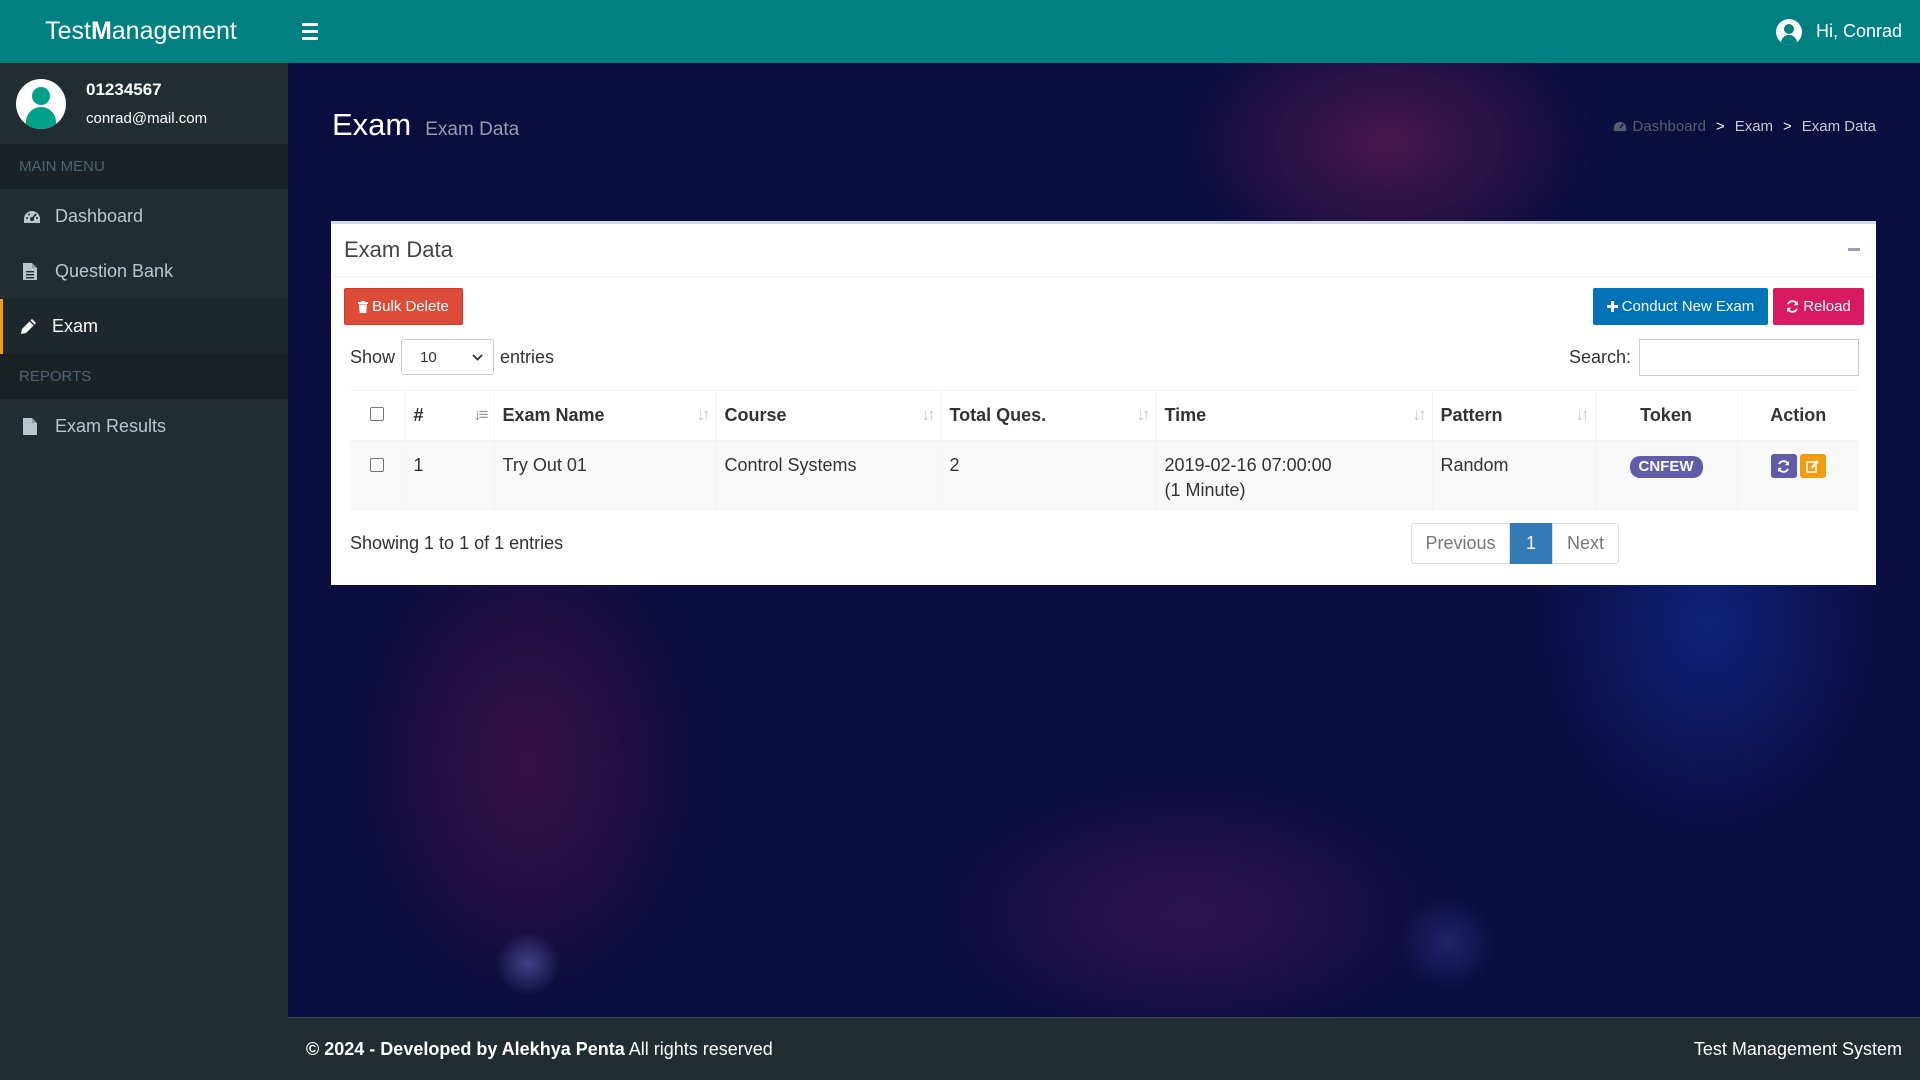 The image size is (1920, 1080). What do you see at coordinates (605, 415) in the screenshot?
I see `column-header-exam-name: Exam Name ↓↑` at bounding box center [605, 415].